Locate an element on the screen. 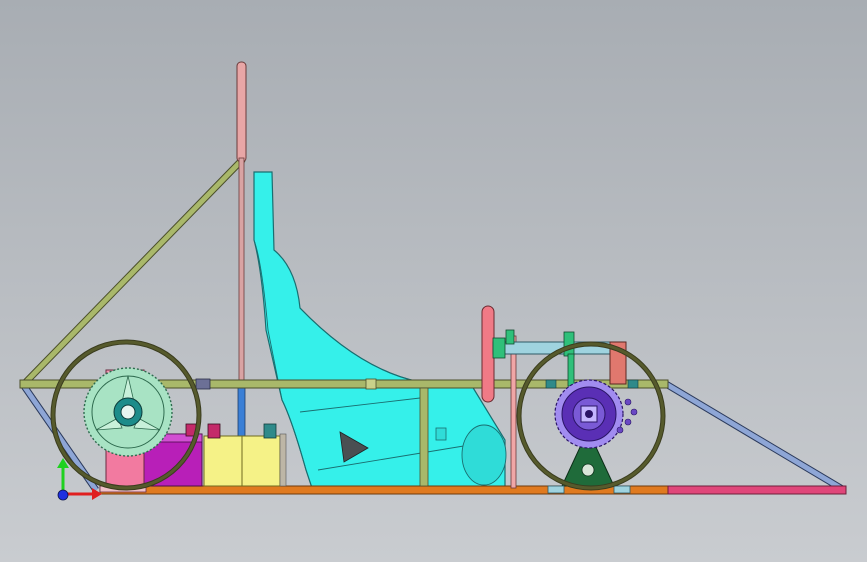 The image size is (867, 562). front-diagonal-brace is located at coordinates (133, 272).